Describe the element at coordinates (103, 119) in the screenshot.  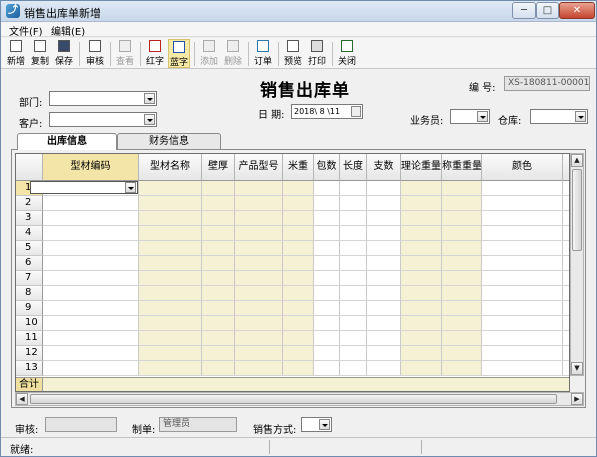
I see `customer-combo` at that location.